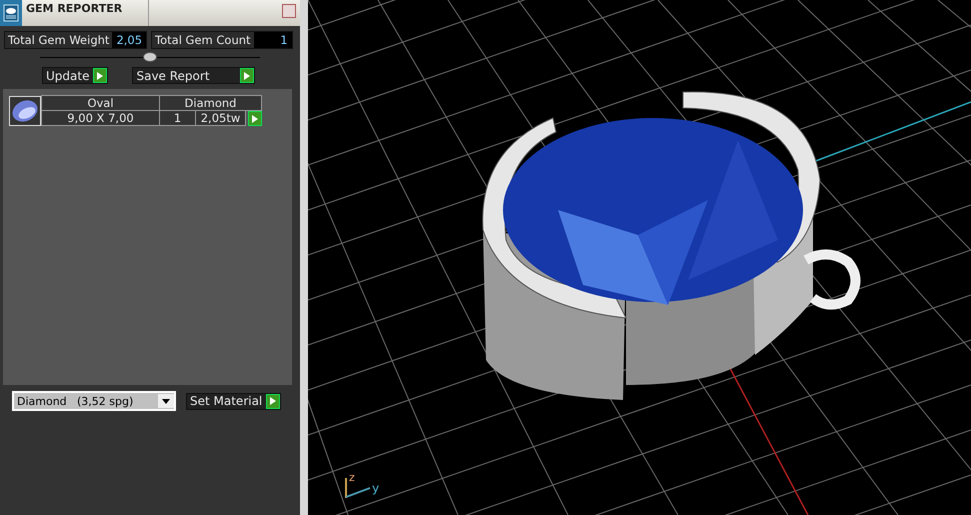  What do you see at coordinates (101, 118) in the screenshot?
I see `gem-size-cell: 9,00 X 7,00` at bounding box center [101, 118].